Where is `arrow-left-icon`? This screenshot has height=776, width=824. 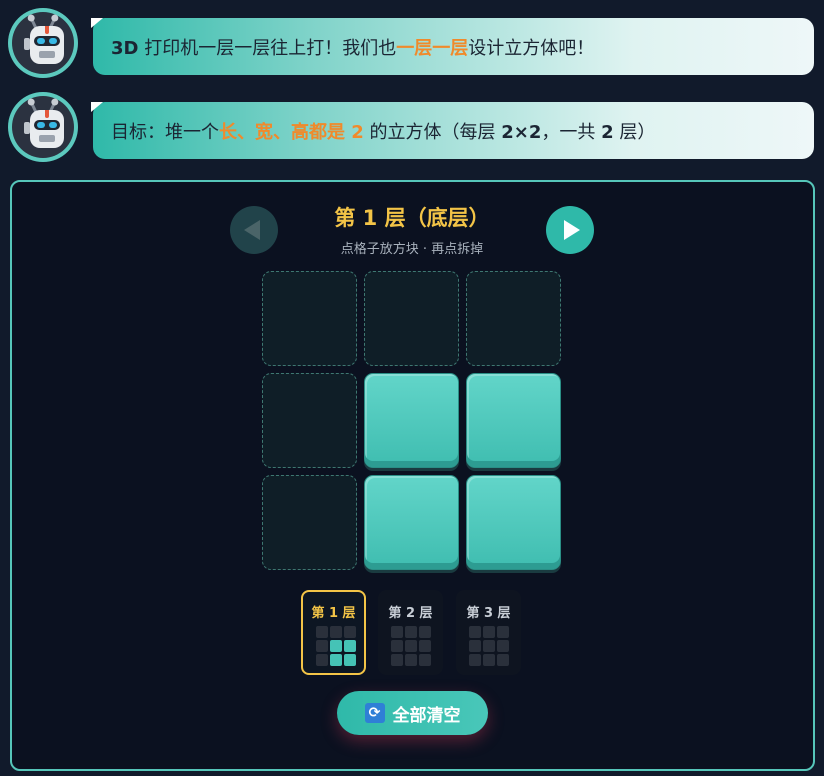
arrow-left-icon is located at coordinates (252, 230).